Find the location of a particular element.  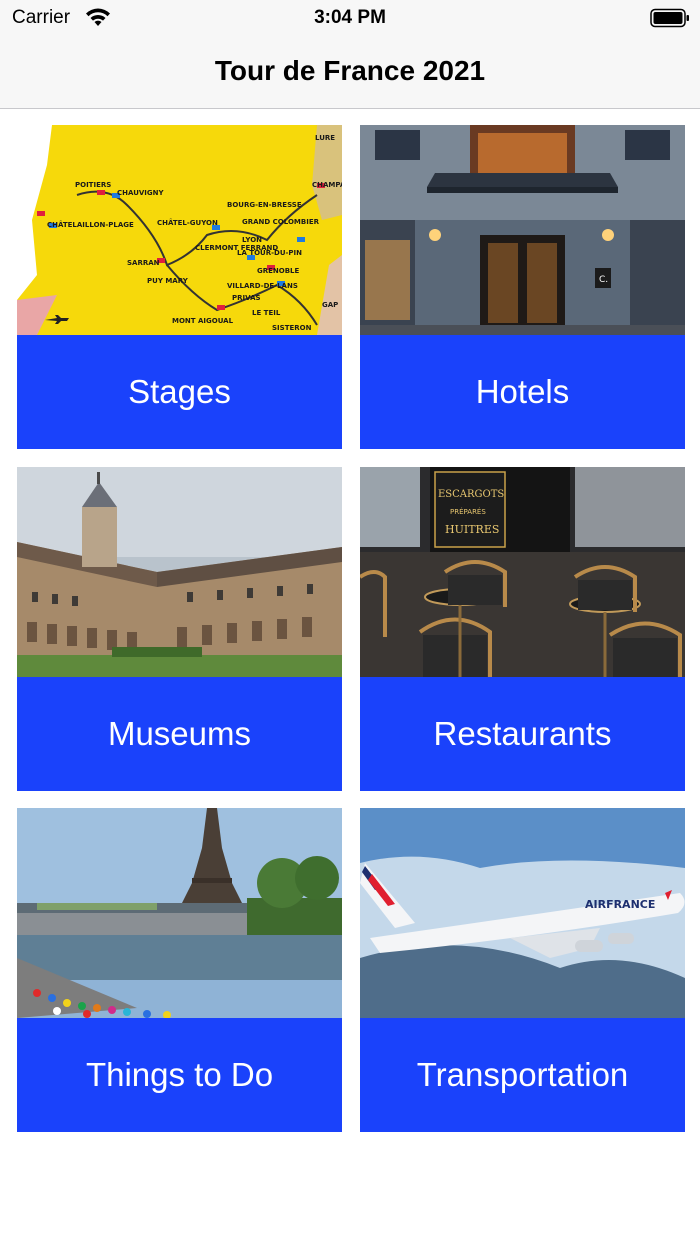

map-label: GAP is located at coordinates (330, 305).